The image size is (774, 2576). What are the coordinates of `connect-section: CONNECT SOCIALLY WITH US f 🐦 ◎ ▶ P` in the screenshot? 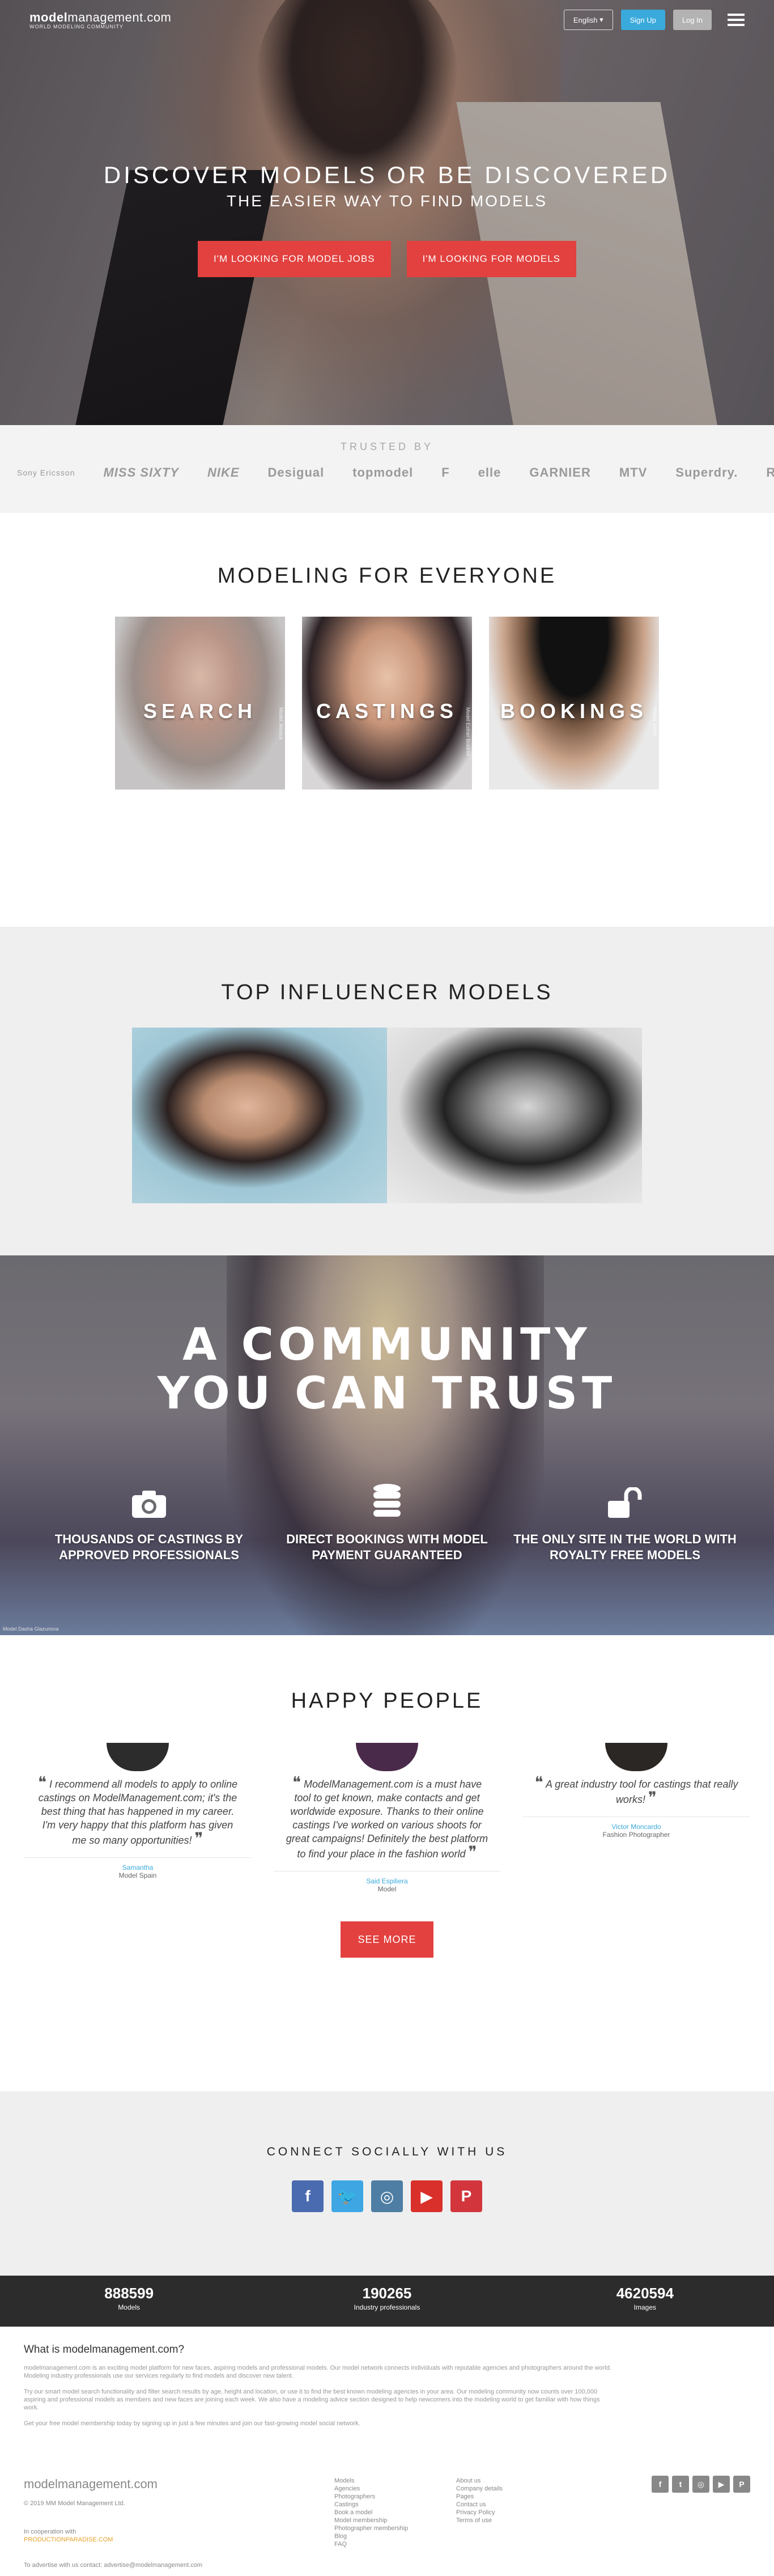 It's located at (387, 2183).